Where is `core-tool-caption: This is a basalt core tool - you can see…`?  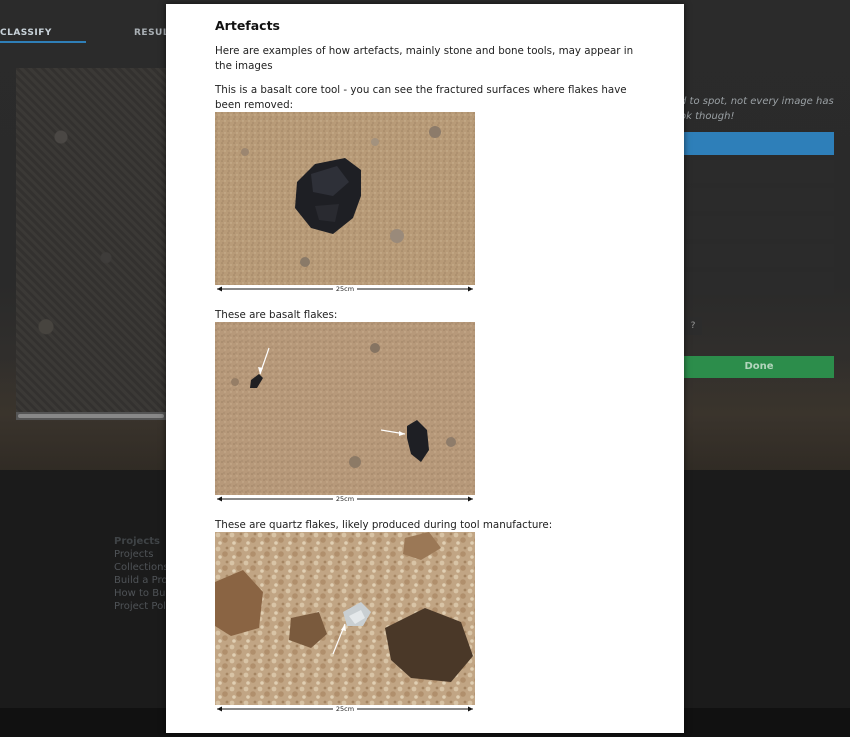 core-tool-caption: This is a basalt core tool - you can see… is located at coordinates (421, 97).